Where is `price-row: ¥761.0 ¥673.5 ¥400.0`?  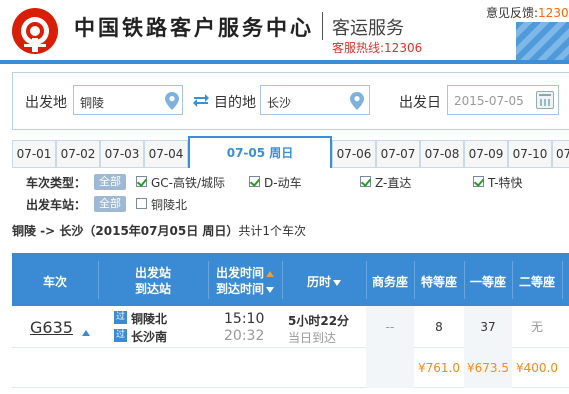
price-row: ¥761.0 ¥673.5 ¥400.0 is located at coordinates (290, 368).